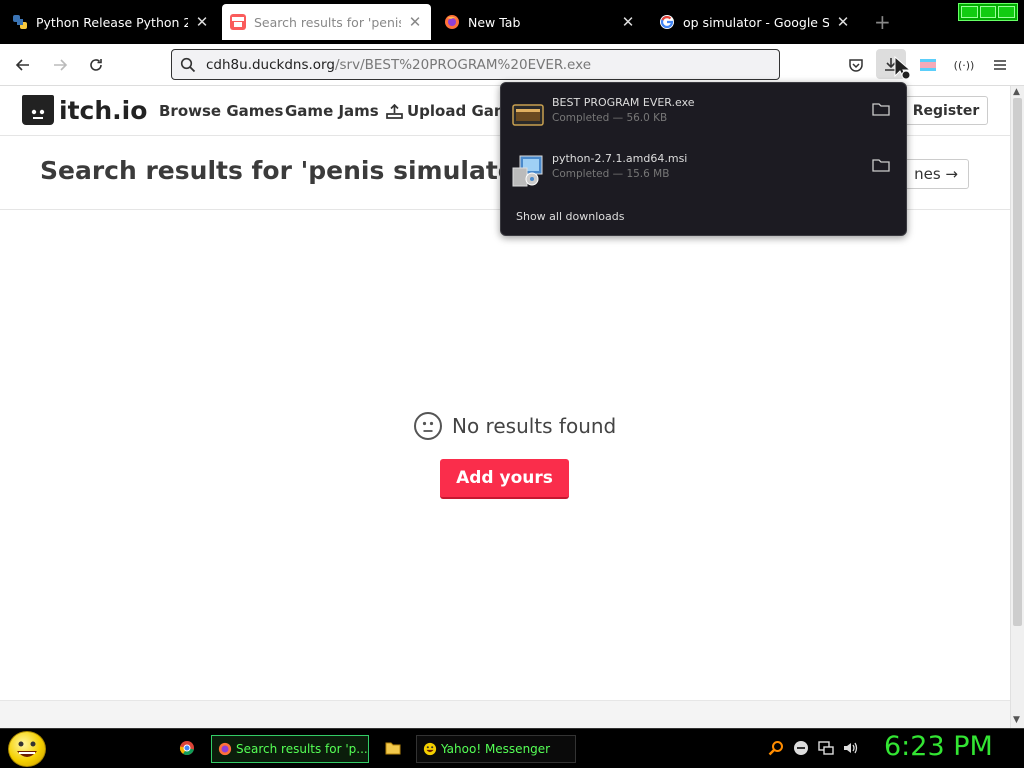  I want to click on sad-face-icon, so click(428, 426).